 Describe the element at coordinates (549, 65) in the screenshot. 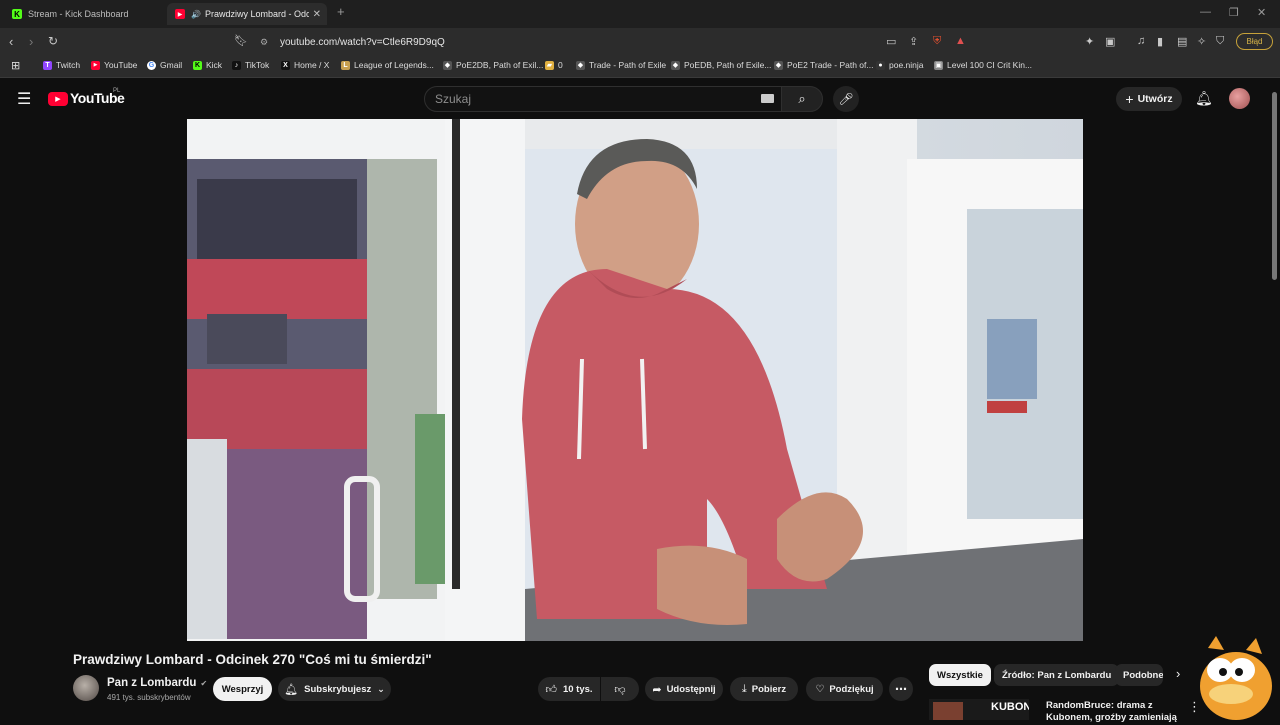

I see `folder-icon: ▰` at that location.